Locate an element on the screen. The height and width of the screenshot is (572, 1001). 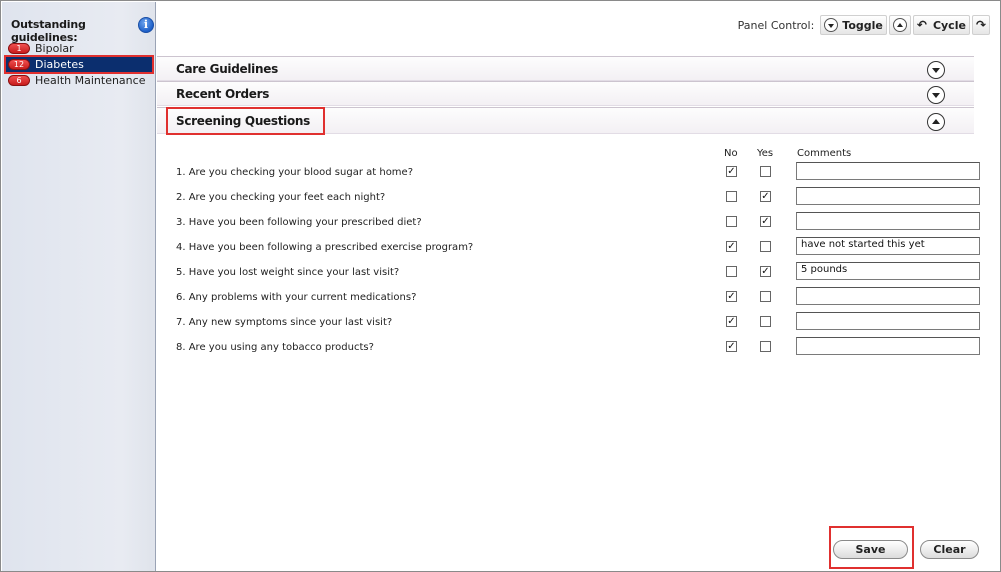
cycle-label: Cycle is located at coordinates (949, 25).